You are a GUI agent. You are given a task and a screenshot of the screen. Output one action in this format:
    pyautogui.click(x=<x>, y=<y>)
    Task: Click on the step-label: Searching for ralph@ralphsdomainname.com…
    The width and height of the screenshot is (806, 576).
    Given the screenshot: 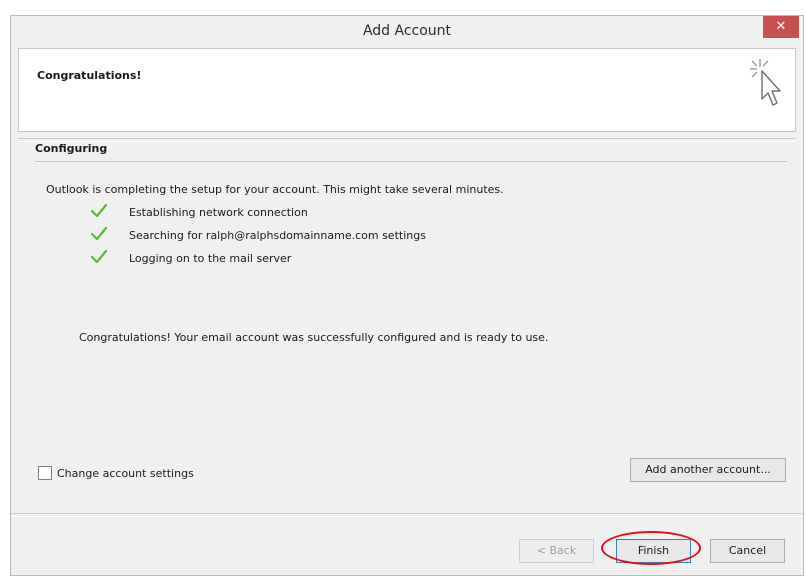 What is the action you would take?
    pyautogui.click(x=277, y=235)
    